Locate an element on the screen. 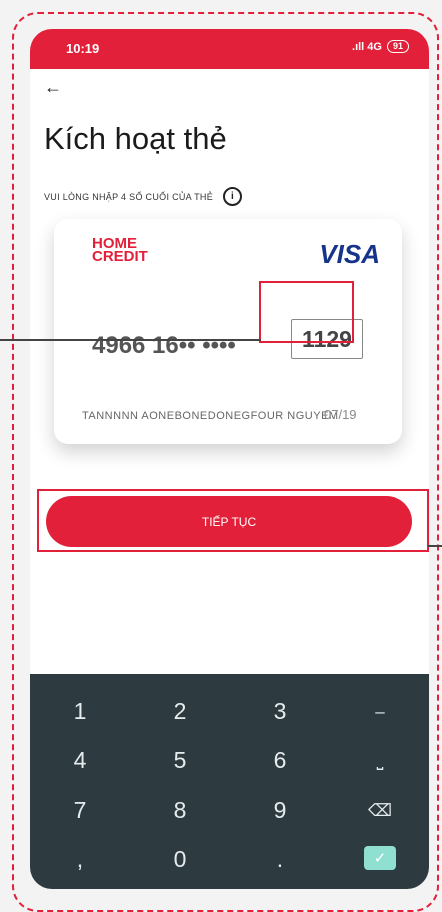  status-indicators: .ıll 4G 91 is located at coordinates (380, 46).